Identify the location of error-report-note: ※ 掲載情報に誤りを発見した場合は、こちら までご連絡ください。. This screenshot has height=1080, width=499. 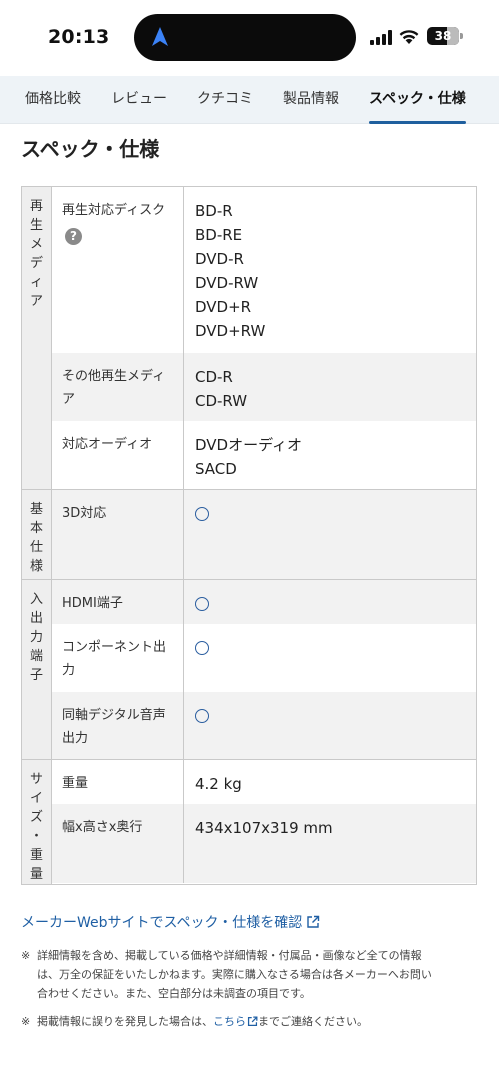
(241, 1021).